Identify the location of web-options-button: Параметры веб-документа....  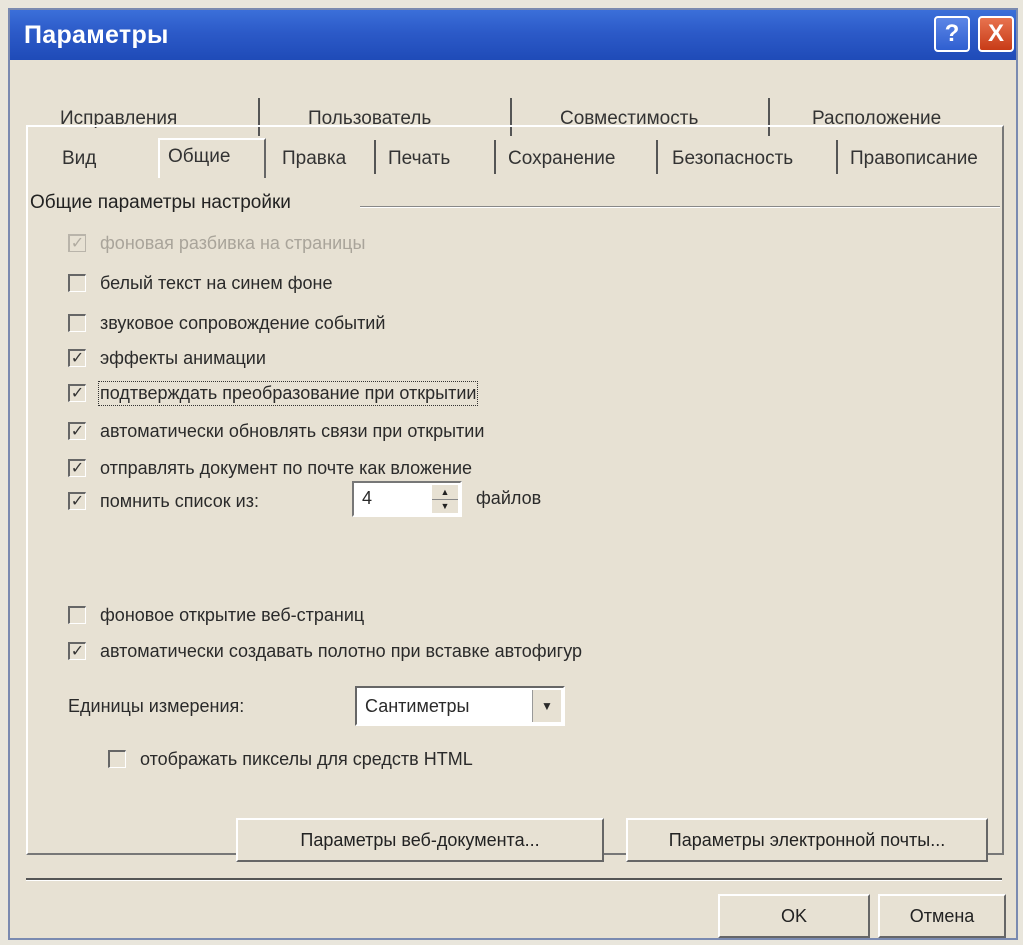
(420, 840).